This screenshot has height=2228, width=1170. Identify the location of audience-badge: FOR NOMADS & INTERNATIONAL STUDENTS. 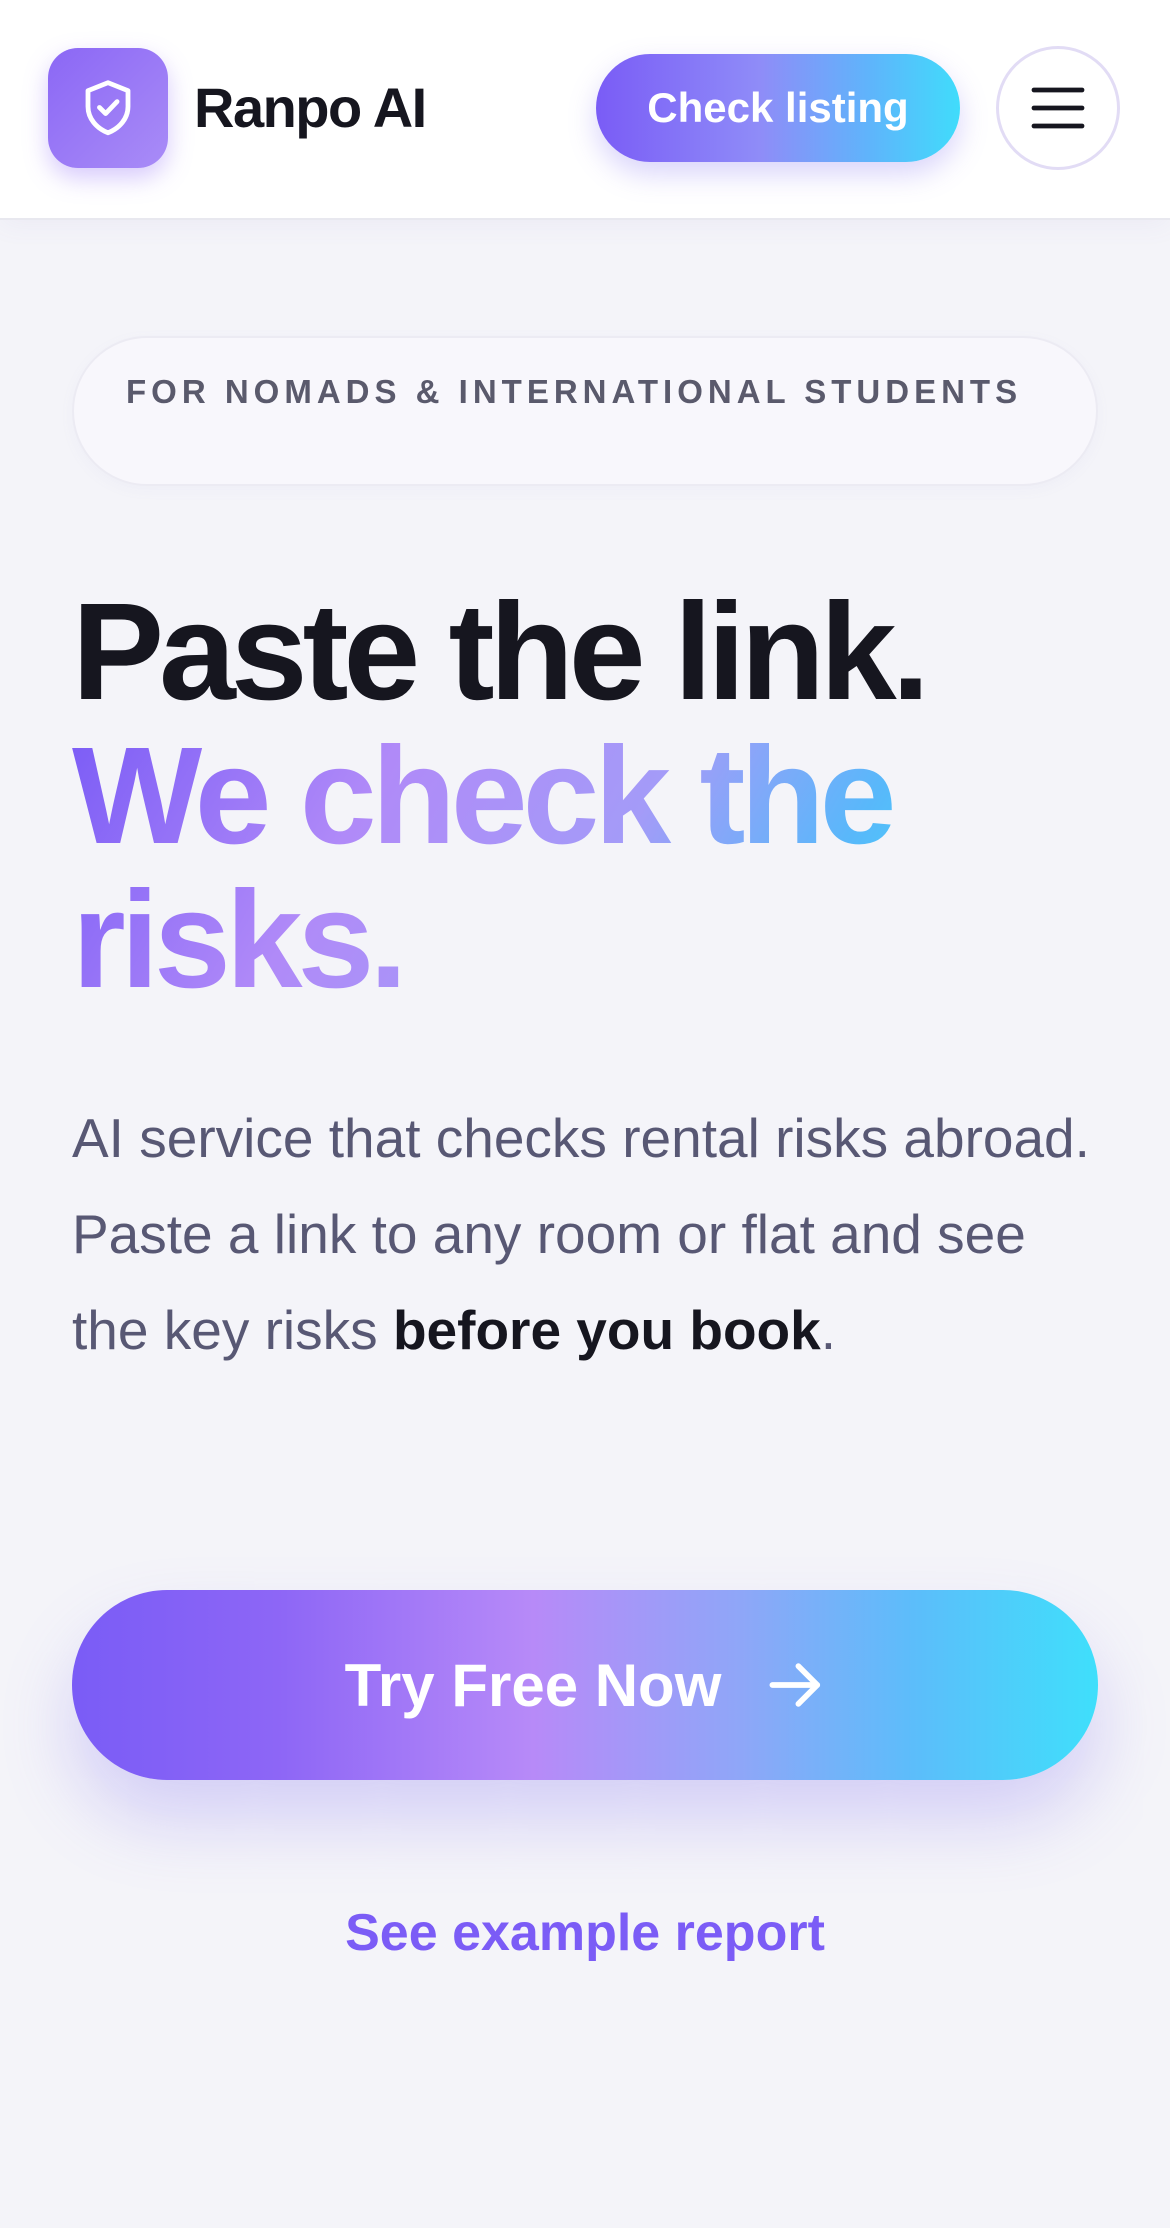
(585, 411).